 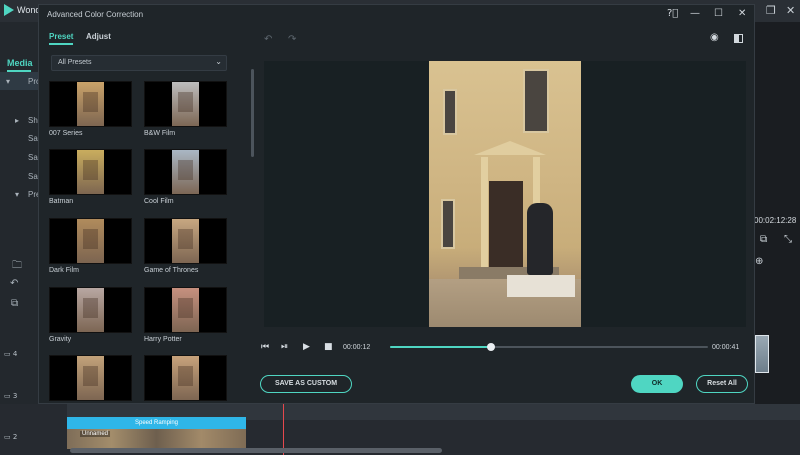 I want to click on reset-all-button: Reset All, so click(x=722, y=384).